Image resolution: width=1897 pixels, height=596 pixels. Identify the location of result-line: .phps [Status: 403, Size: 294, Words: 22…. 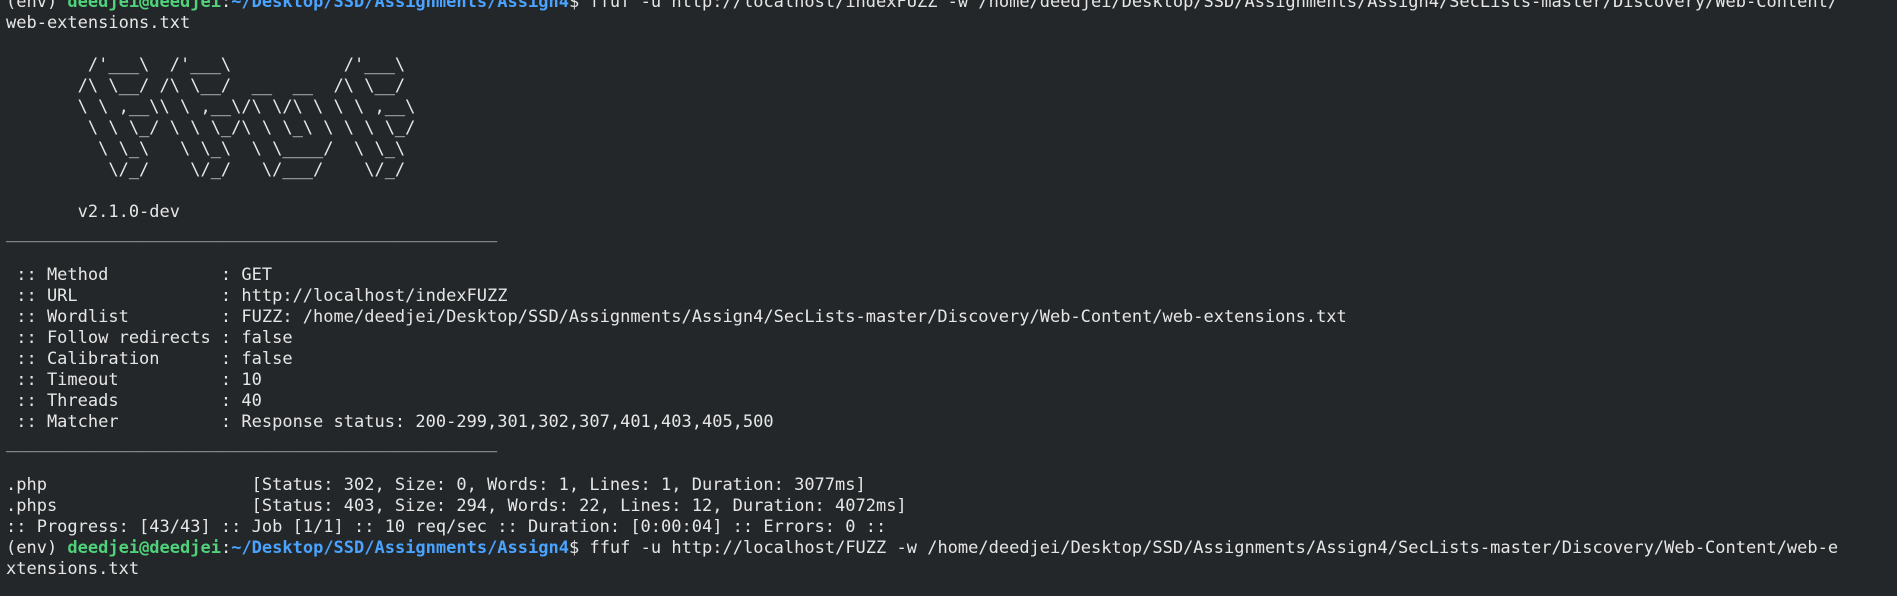
(456, 506).